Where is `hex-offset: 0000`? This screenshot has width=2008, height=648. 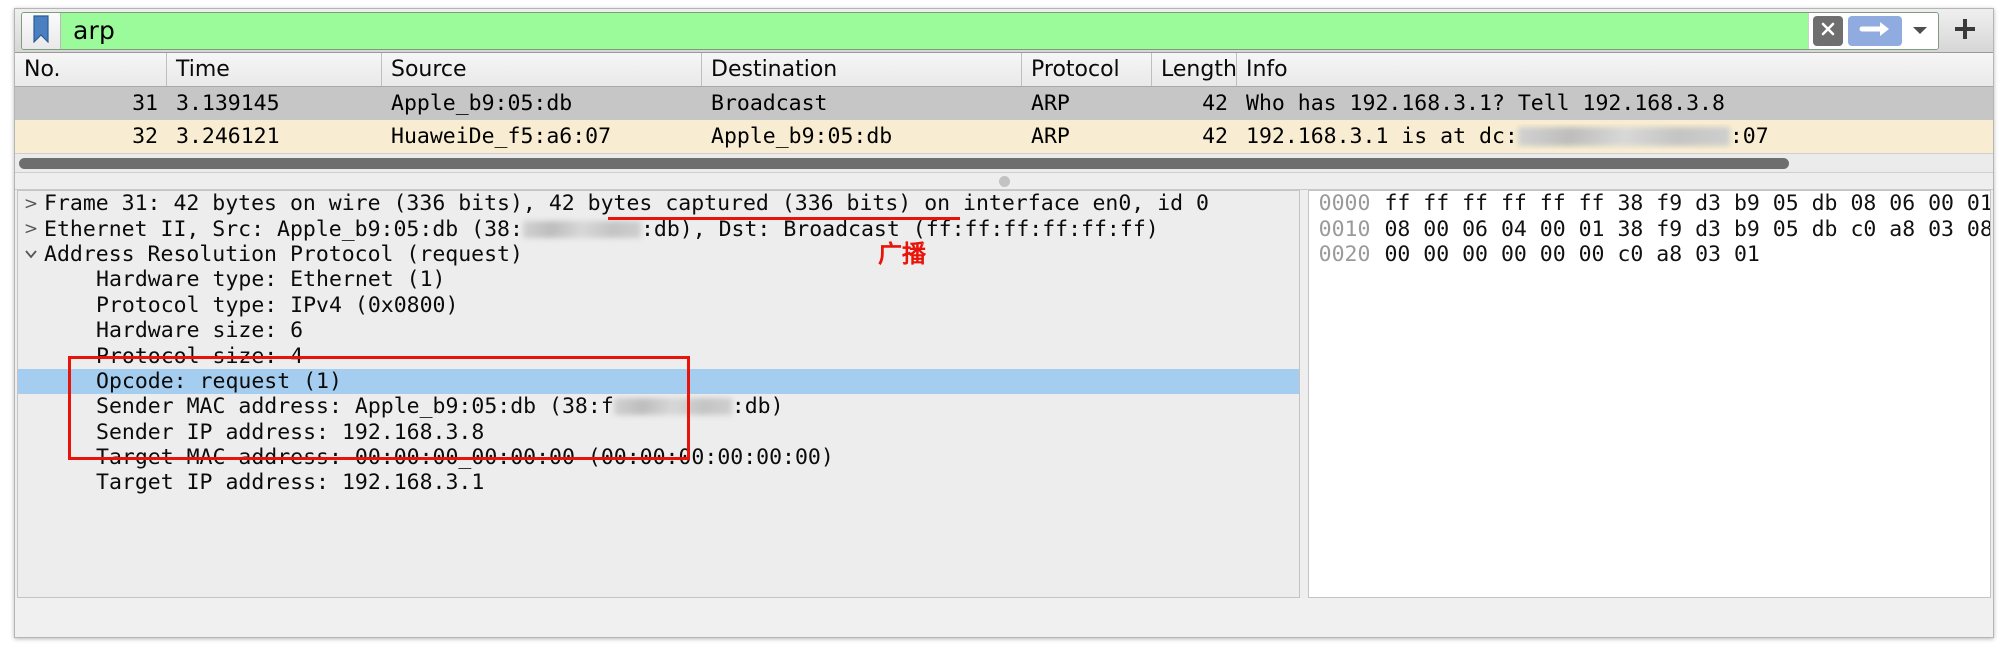 hex-offset: 0000 is located at coordinates (1344, 204).